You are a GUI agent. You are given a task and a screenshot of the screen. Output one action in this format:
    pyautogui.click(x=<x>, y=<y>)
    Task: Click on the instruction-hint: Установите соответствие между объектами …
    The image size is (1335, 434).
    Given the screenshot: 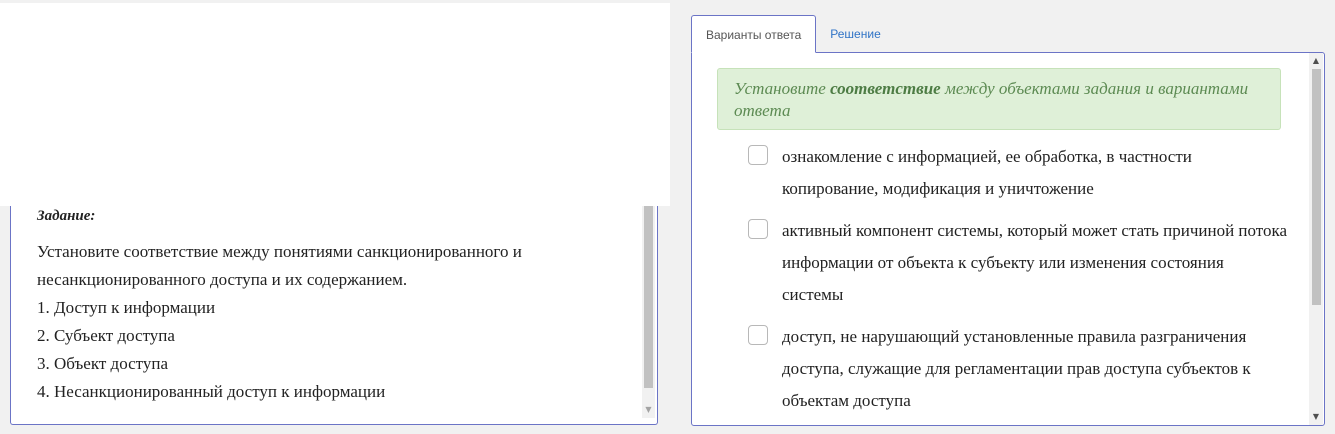 What is the action you would take?
    pyautogui.click(x=999, y=99)
    